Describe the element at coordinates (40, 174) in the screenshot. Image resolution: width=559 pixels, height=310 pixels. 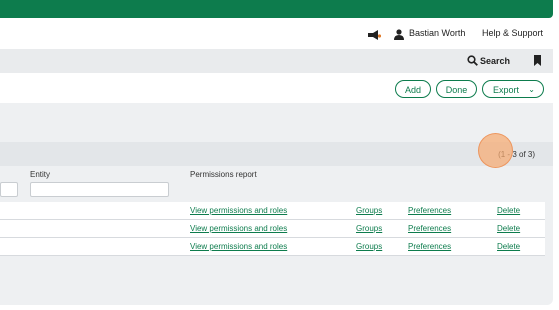
I see `column-header-entity: Entity` at that location.